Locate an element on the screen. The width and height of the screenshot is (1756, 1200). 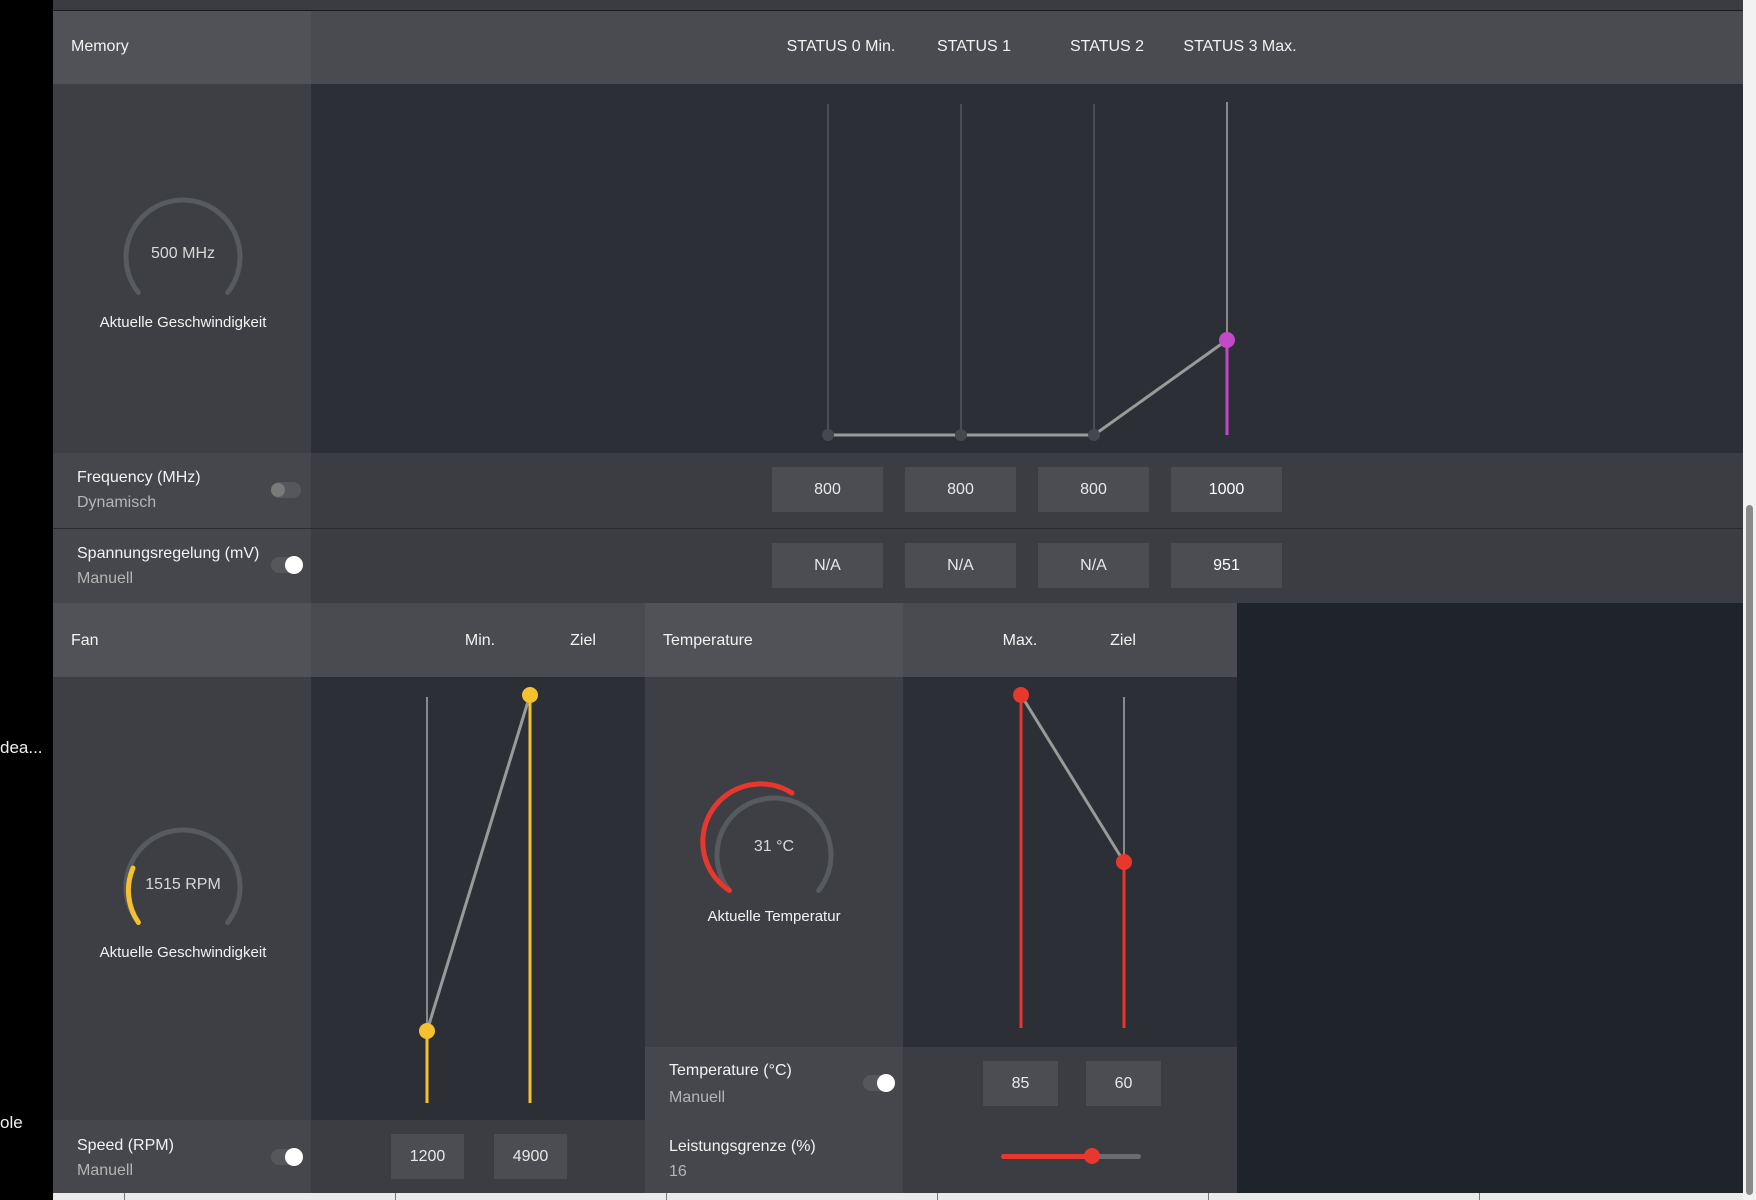
fan-target-input: 4900 is located at coordinates (530, 1156).